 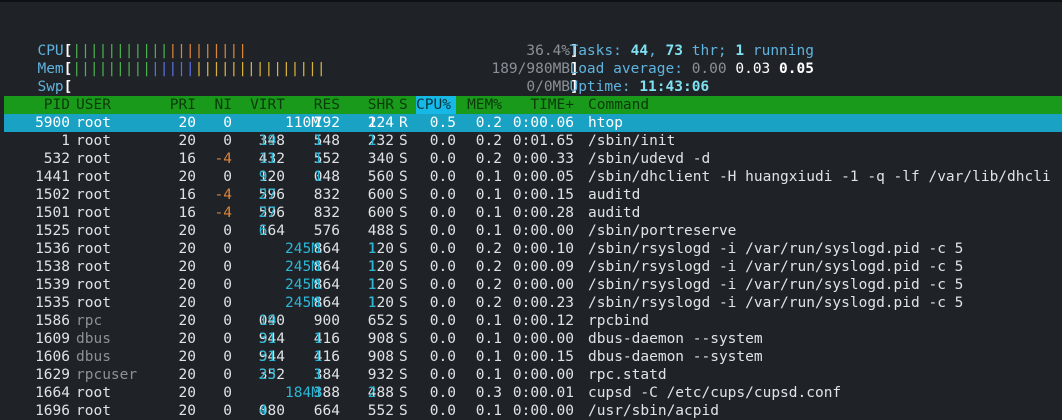 What do you see at coordinates (614, 195) in the screenshot?
I see `process-command: auditd` at bounding box center [614, 195].